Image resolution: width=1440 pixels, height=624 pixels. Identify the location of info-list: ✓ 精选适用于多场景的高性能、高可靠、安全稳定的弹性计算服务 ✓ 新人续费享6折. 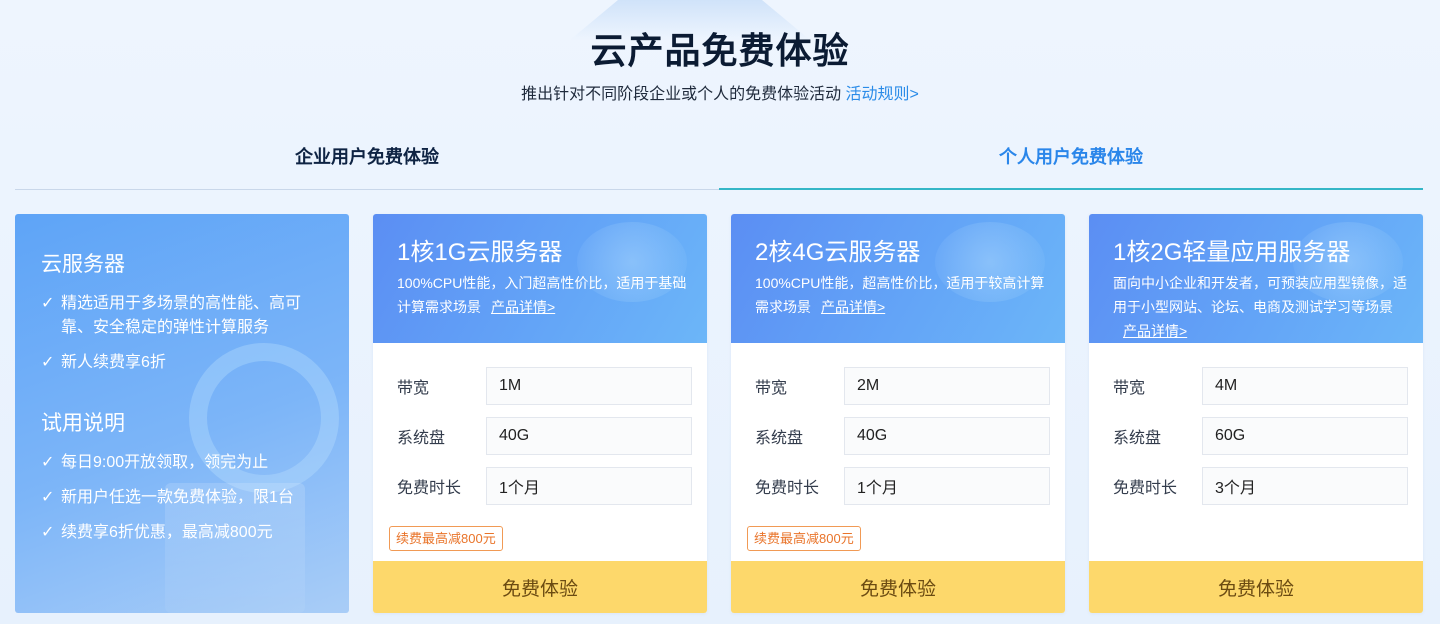
(182, 333).